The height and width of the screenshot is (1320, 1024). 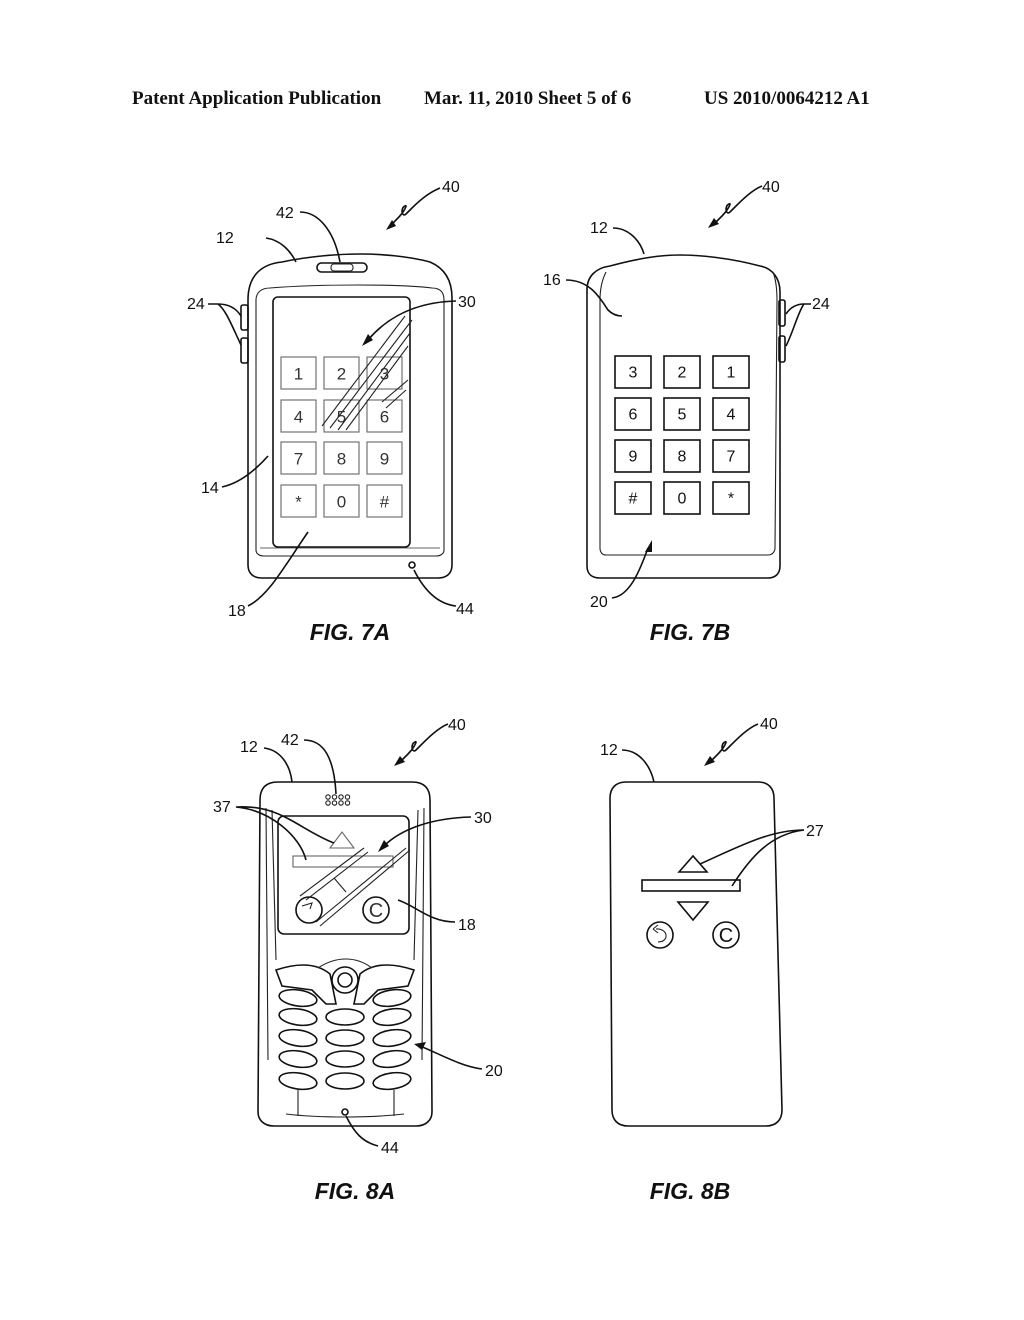 I want to click on ref-label-14: 14, so click(x=210, y=488).